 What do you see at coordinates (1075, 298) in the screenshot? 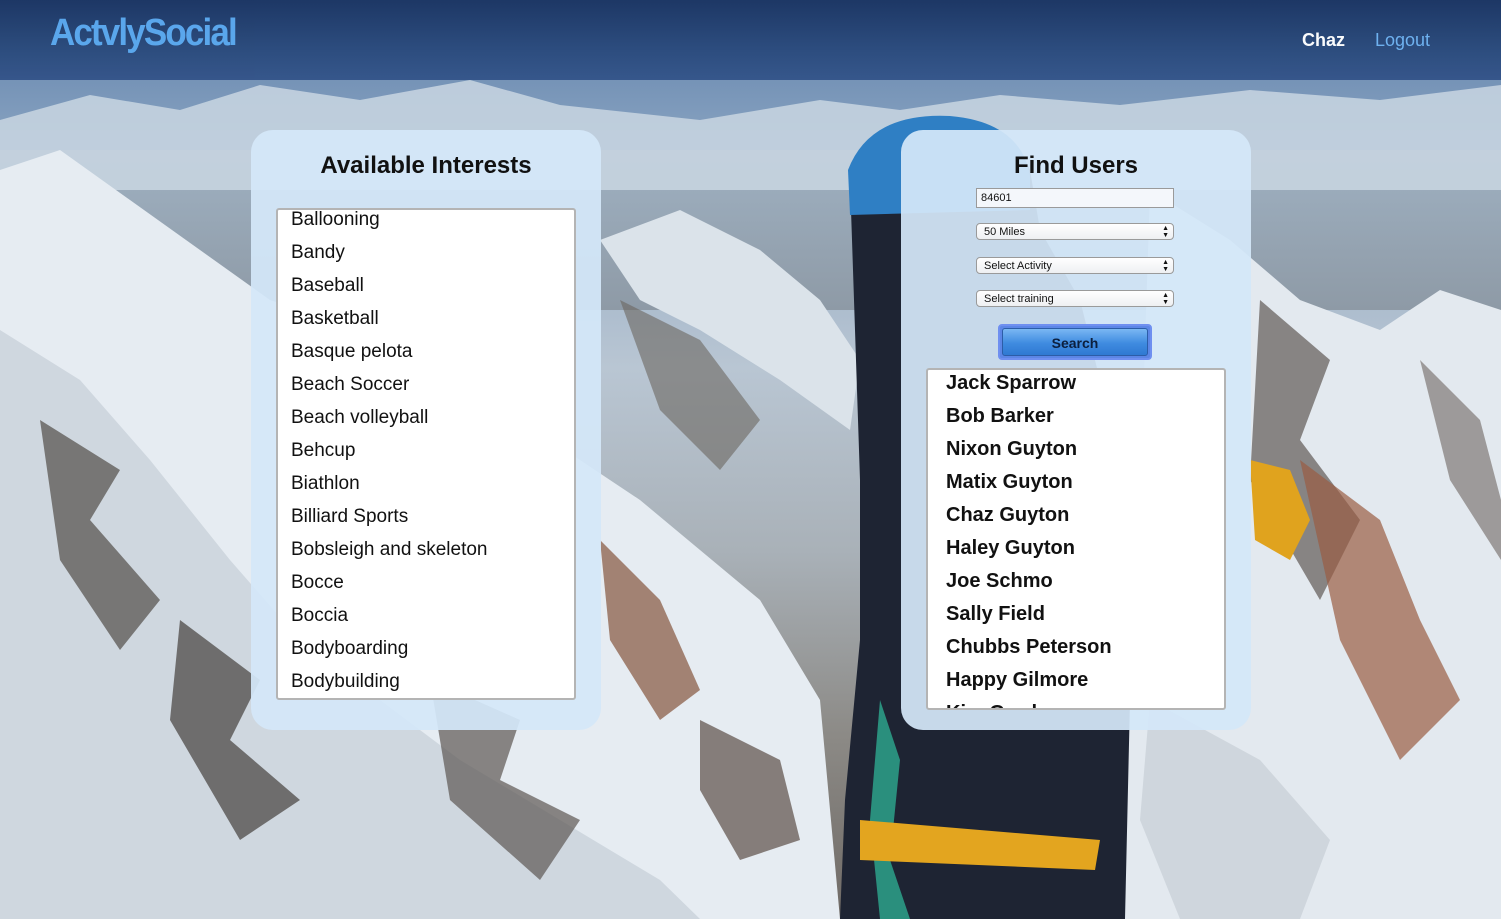
I see `training-select: Select training ▲ ▼` at bounding box center [1075, 298].